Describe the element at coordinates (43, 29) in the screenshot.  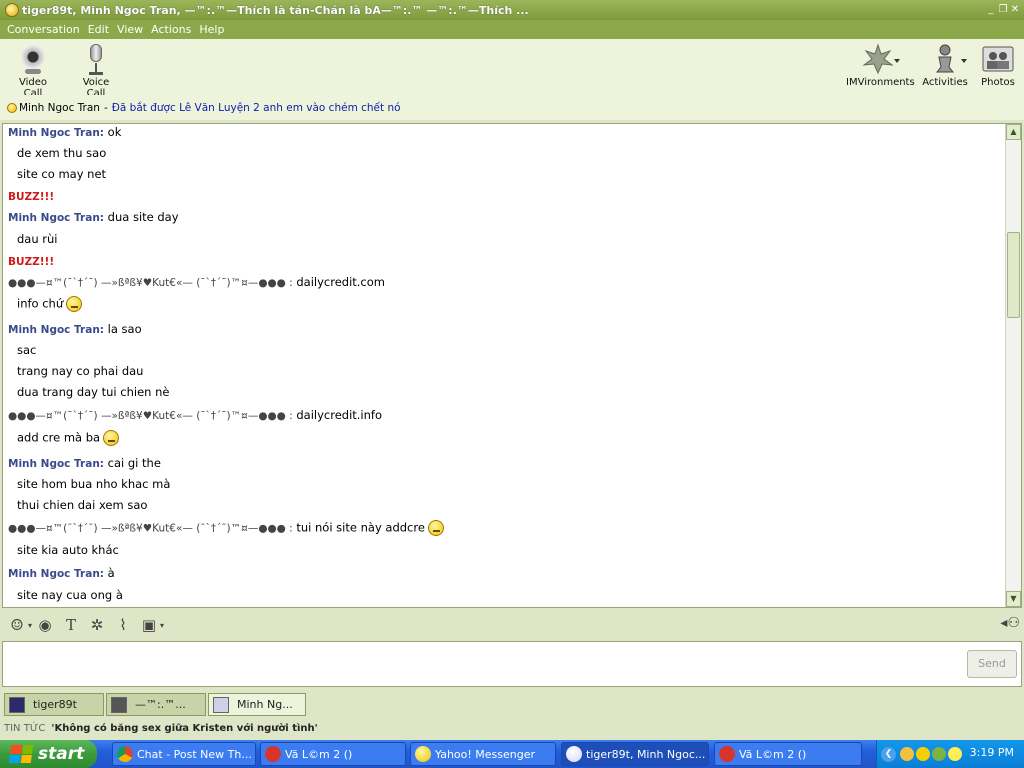
I see `menu-conversation: Conversation` at that location.